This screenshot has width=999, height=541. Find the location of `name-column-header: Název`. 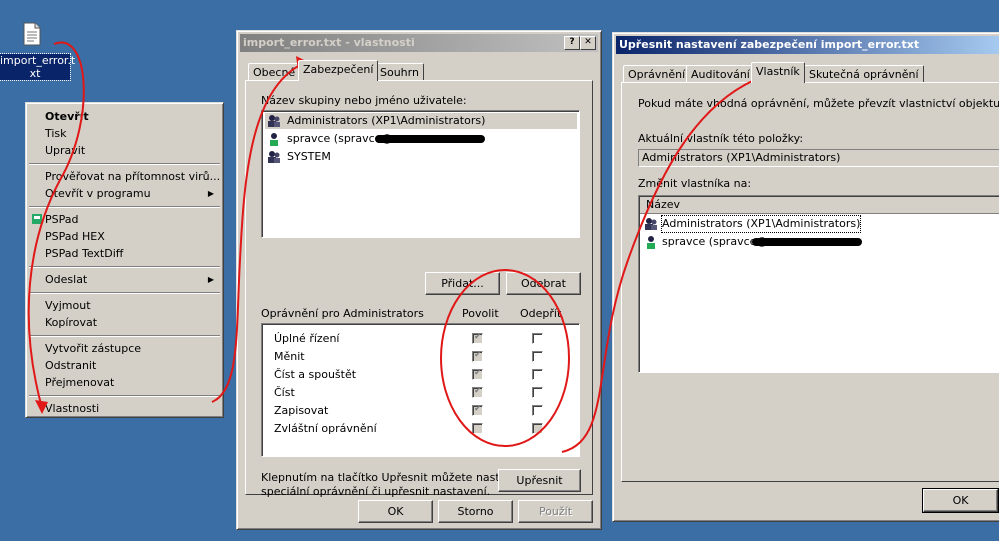

name-column-header: Název is located at coordinates (819, 205).